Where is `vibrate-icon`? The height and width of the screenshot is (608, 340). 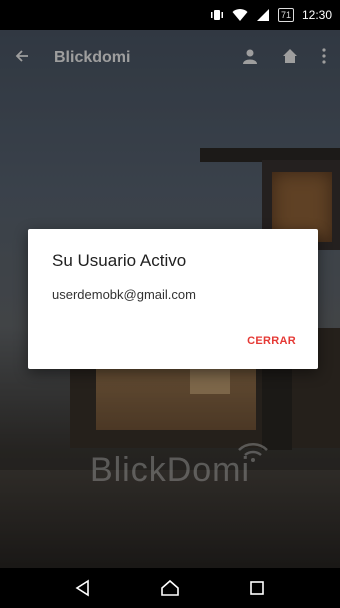
vibrate-icon is located at coordinates (217, 15).